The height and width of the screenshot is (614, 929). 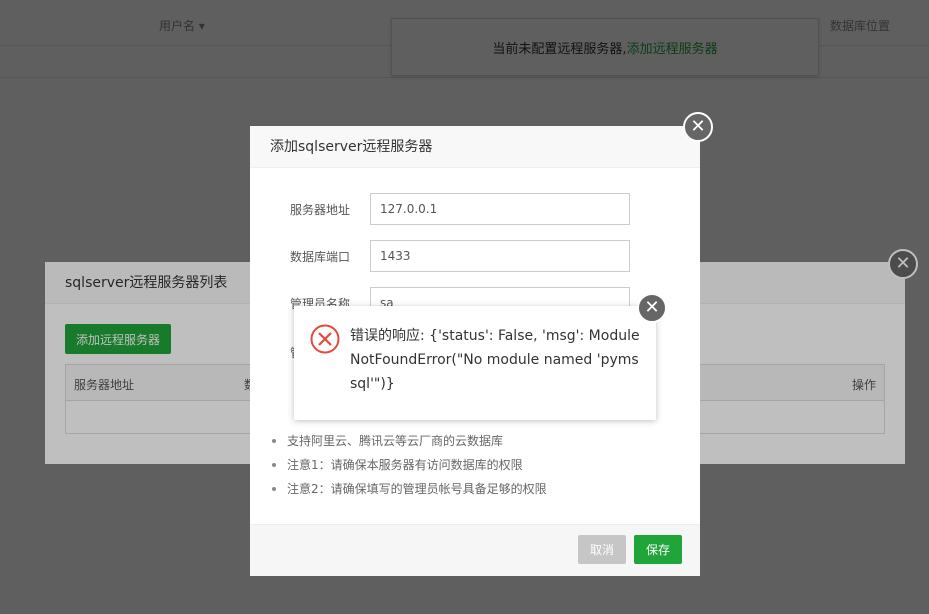 I want to click on close-add-dialog-button: ✕, so click(x=698, y=127).